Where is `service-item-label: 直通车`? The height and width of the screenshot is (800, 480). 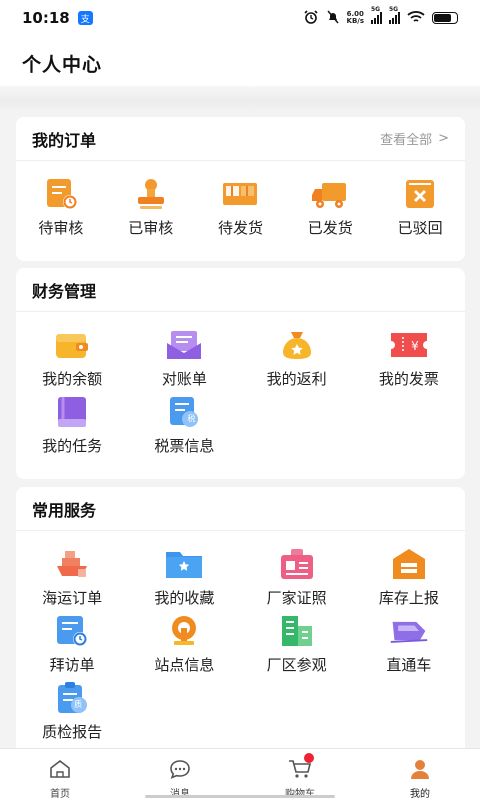 service-item-label: 直通车 is located at coordinates (409, 665).